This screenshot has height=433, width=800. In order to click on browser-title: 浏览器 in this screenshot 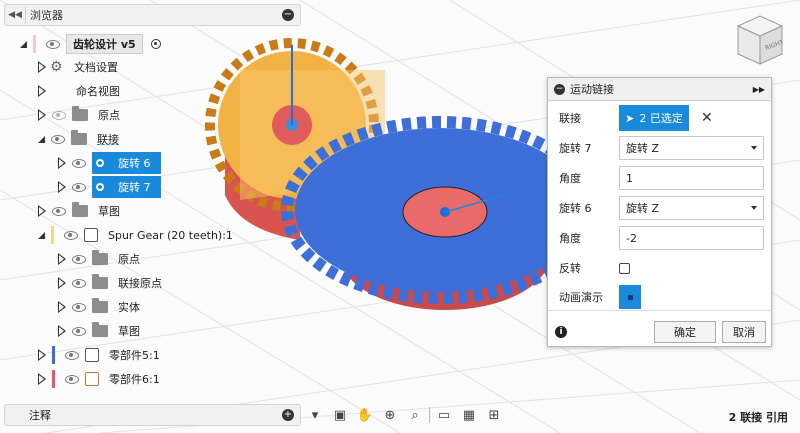, I will do `click(153, 15)`.